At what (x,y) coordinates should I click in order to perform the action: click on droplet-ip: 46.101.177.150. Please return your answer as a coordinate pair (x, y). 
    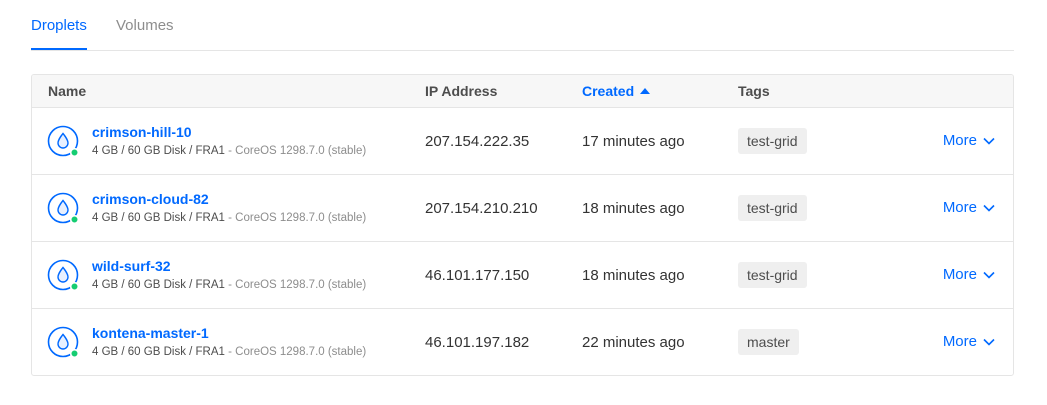
    Looking at the image, I should click on (477, 275).